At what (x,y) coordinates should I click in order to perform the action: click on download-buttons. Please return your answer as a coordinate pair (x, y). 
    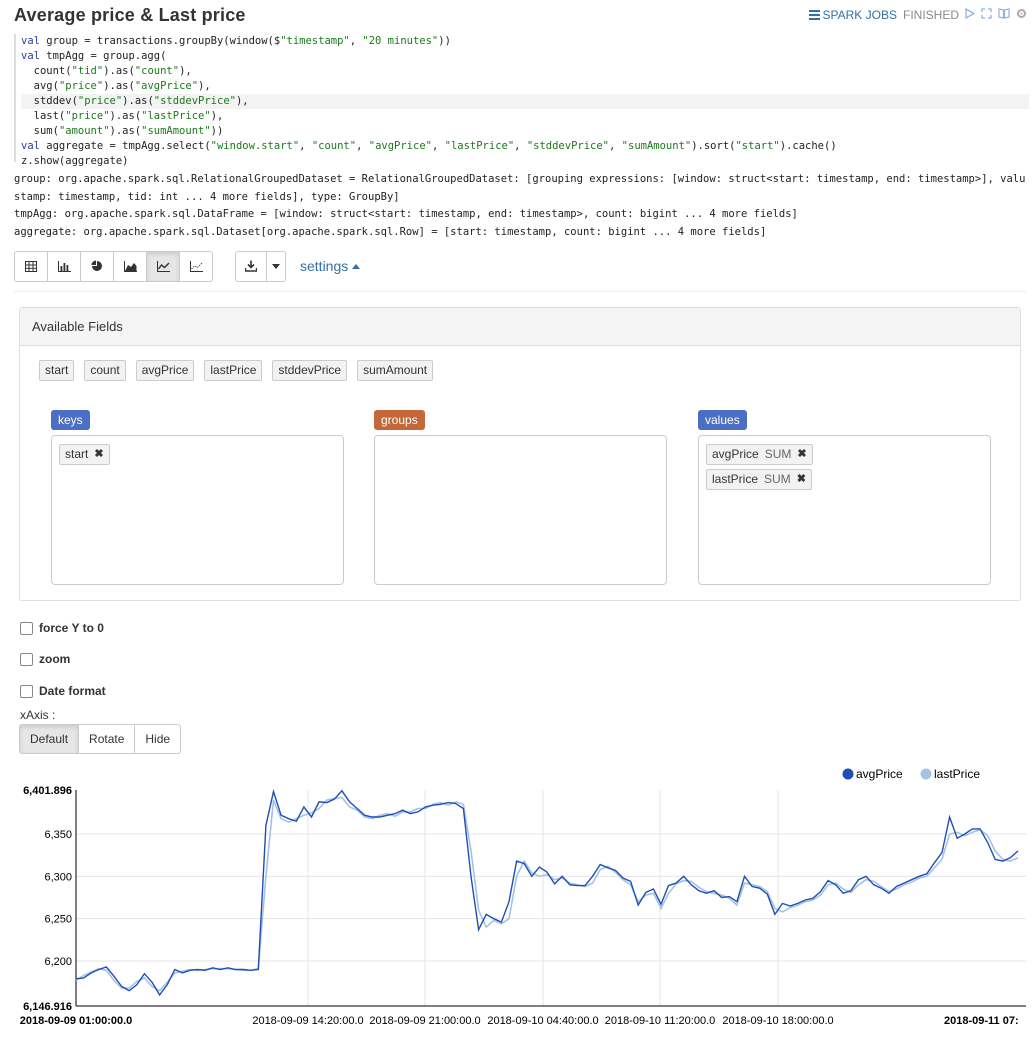
    Looking at the image, I should click on (260, 266).